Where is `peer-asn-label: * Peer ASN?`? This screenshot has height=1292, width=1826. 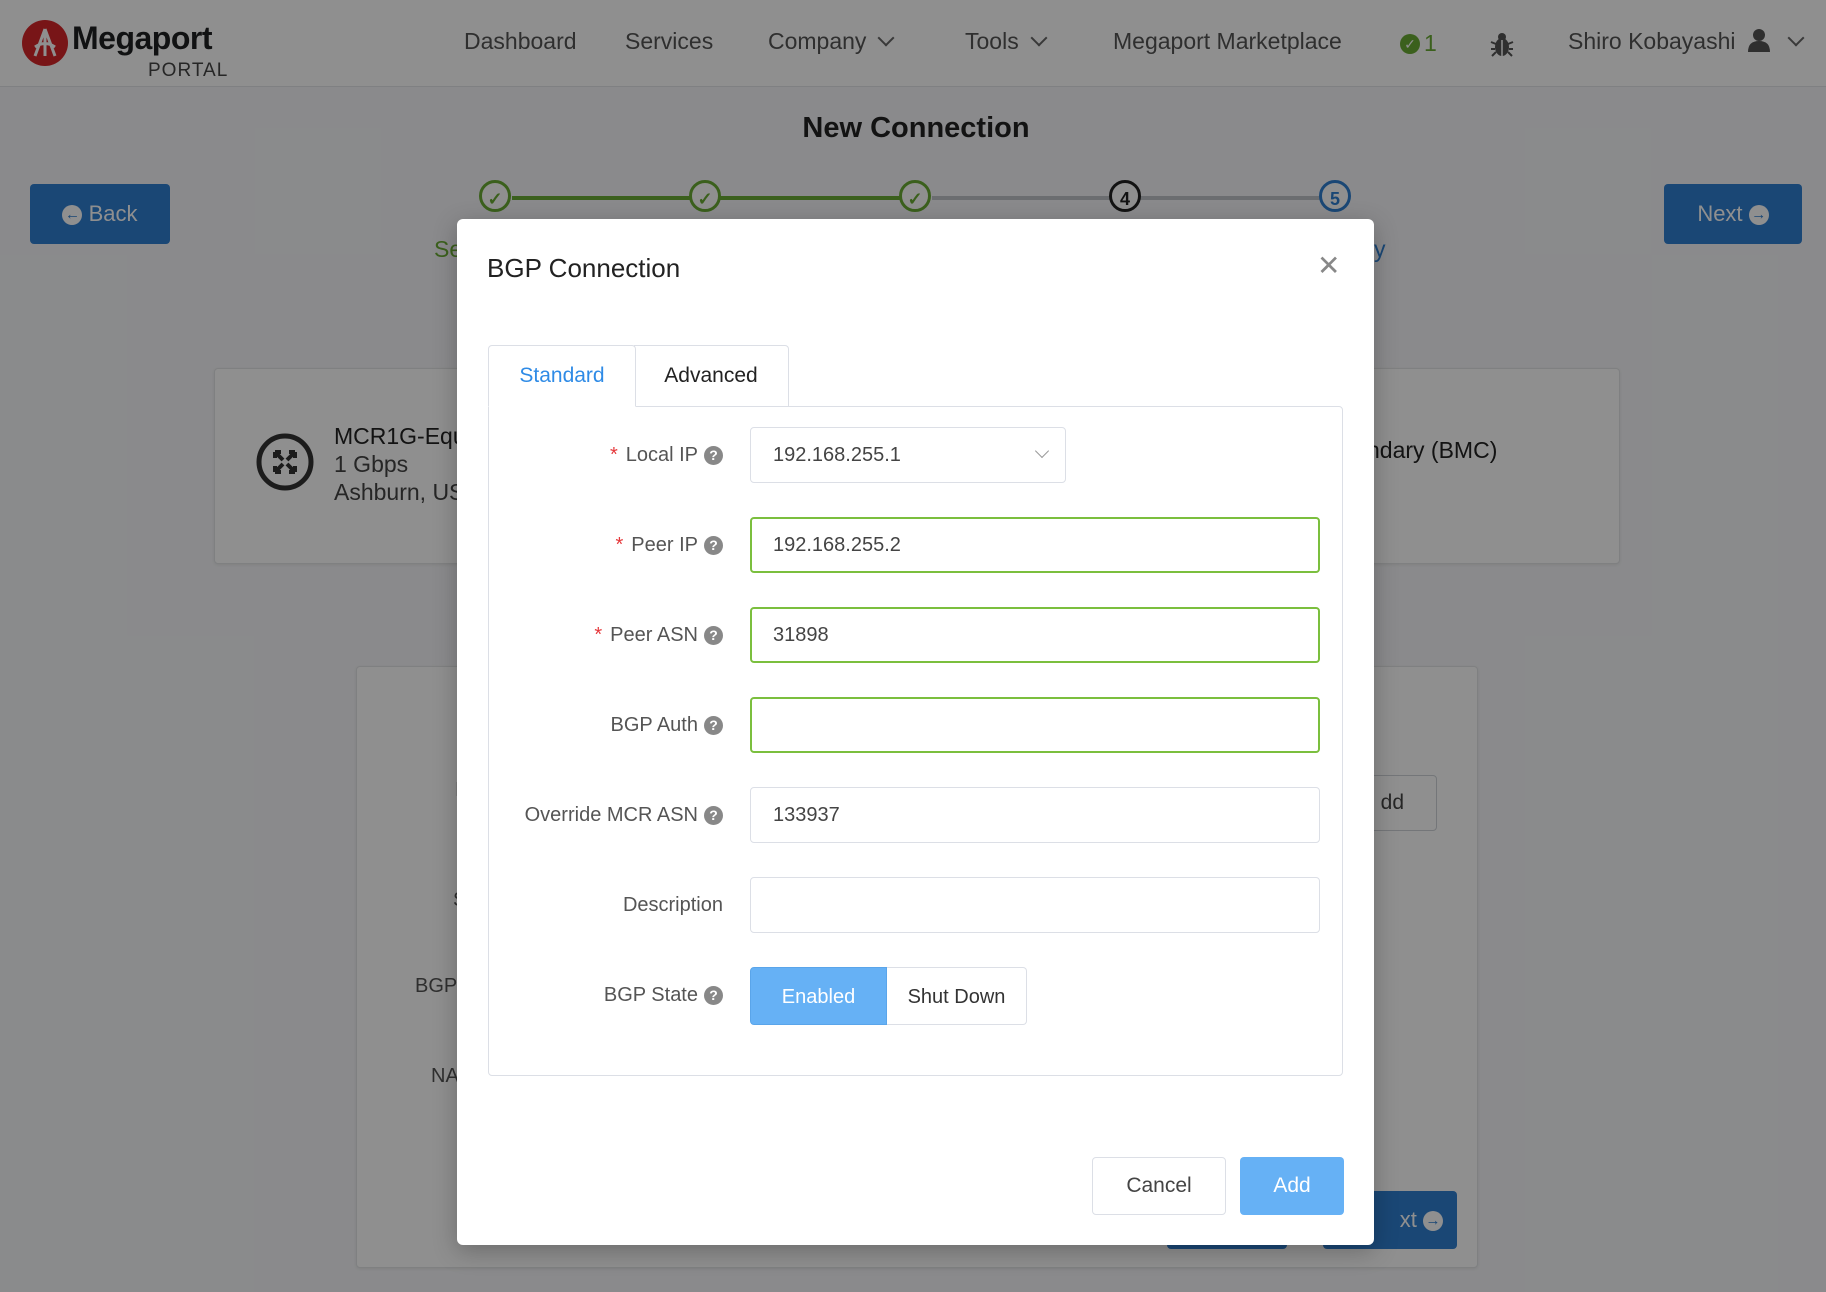 peer-asn-label: * Peer ASN? is located at coordinates (615, 635).